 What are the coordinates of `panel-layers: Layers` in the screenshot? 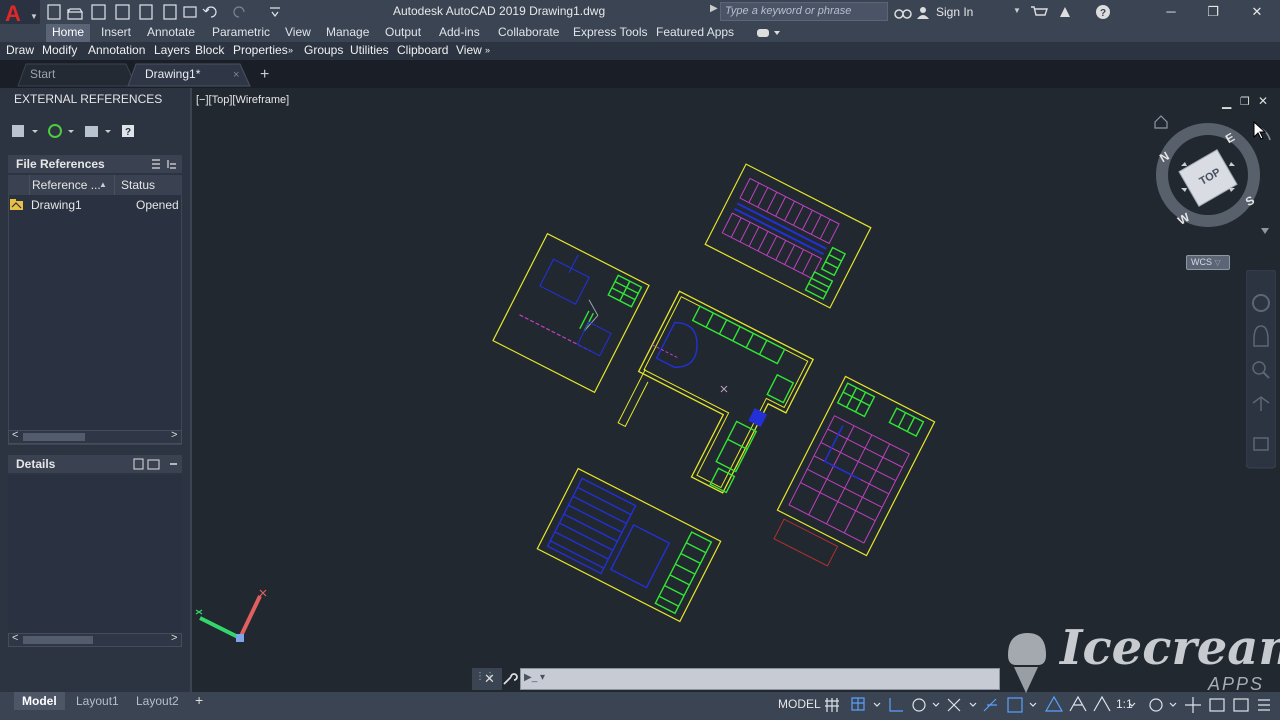 It's located at (172, 51).